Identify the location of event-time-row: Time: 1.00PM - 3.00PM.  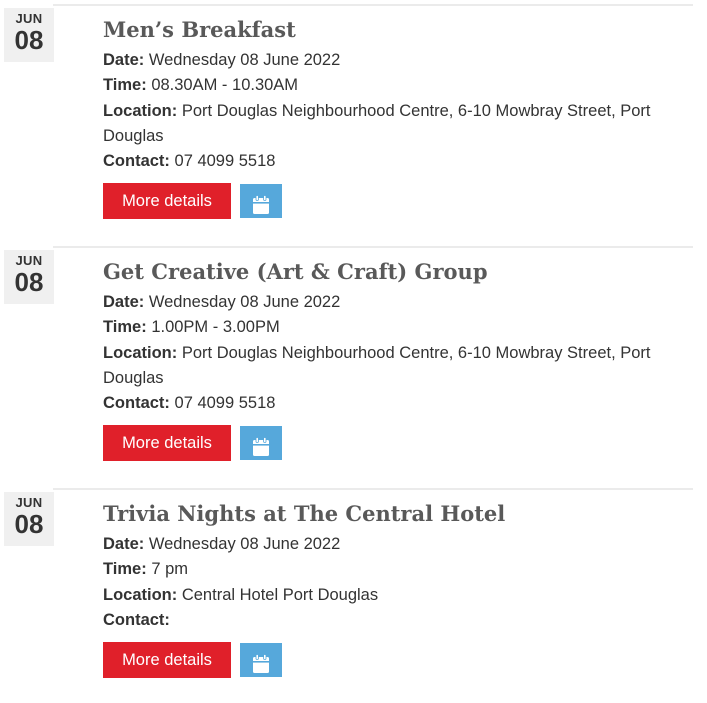
(398, 327).